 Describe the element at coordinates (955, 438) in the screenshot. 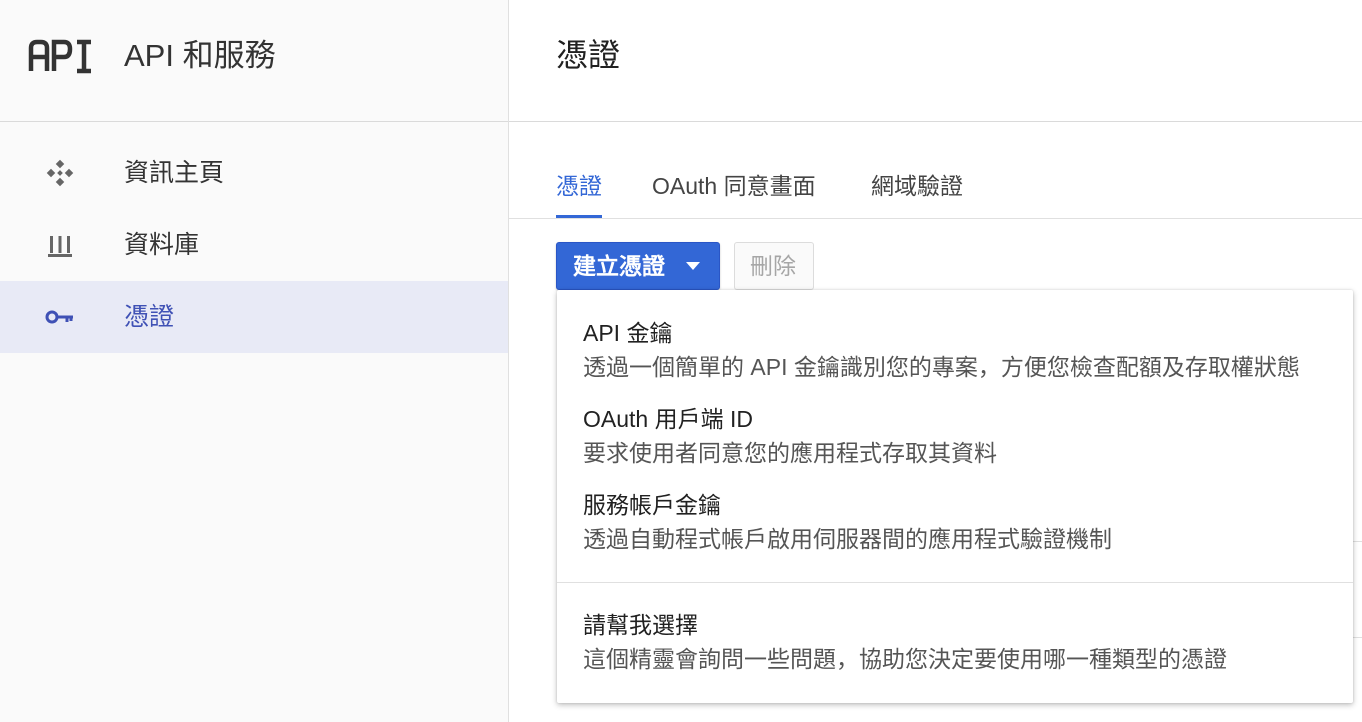

I see `menu-item-oauth-client-id: OAuth 用戶端 ID 要求使用者同意您的應用程式存取其資料` at that location.